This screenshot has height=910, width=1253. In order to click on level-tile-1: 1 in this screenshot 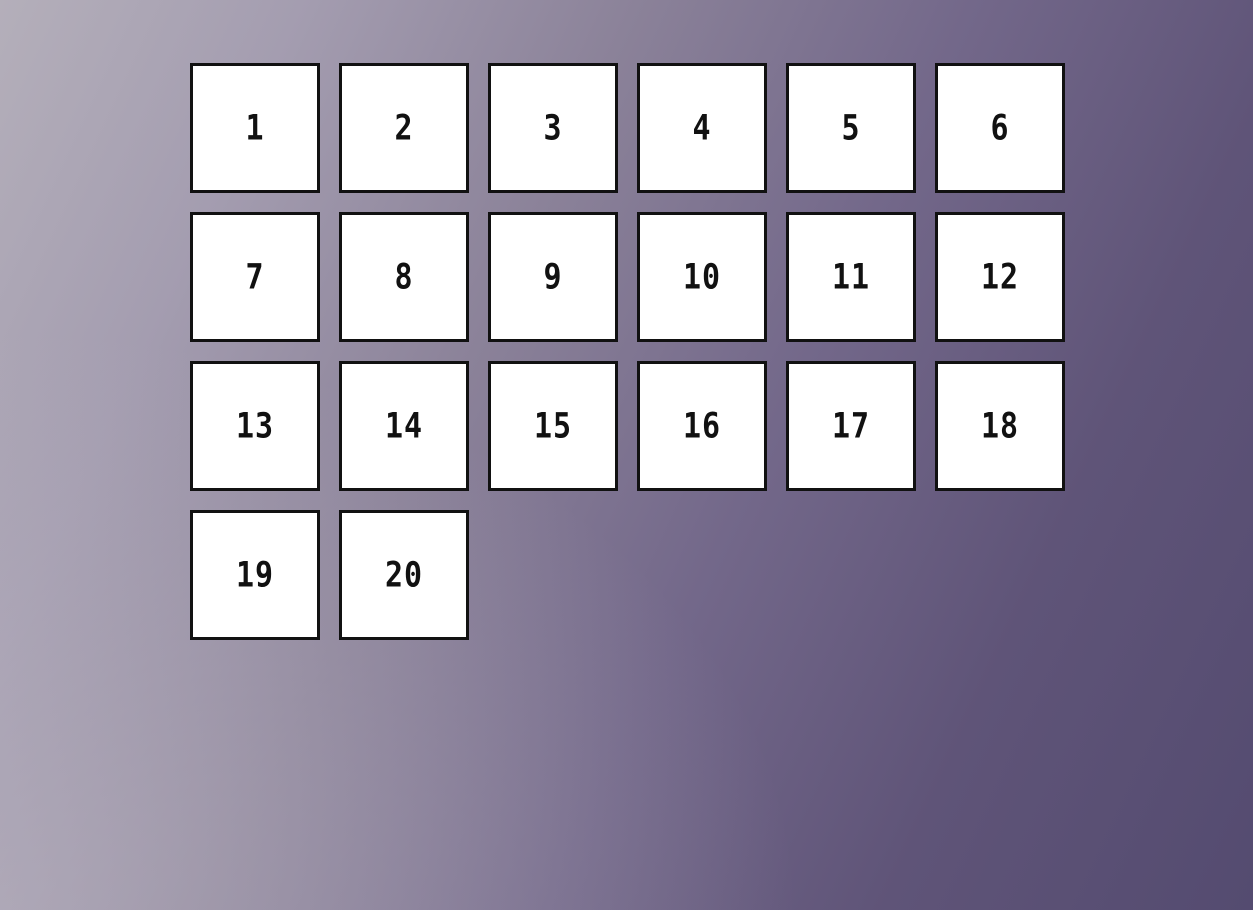, I will do `click(255, 128)`.